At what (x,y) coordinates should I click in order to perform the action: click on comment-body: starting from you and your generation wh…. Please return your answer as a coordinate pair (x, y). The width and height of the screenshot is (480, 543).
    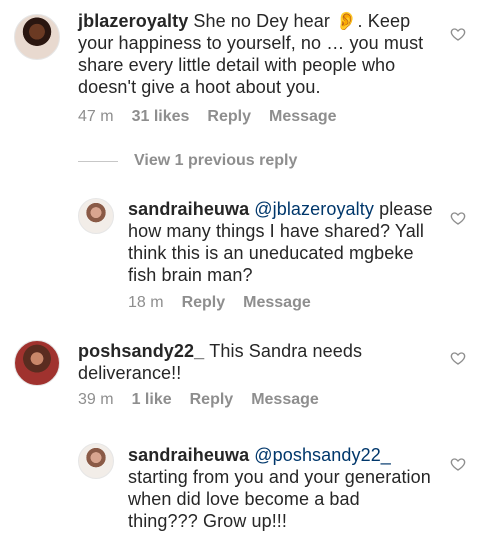
    Looking at the image, I should click on (279, 499).